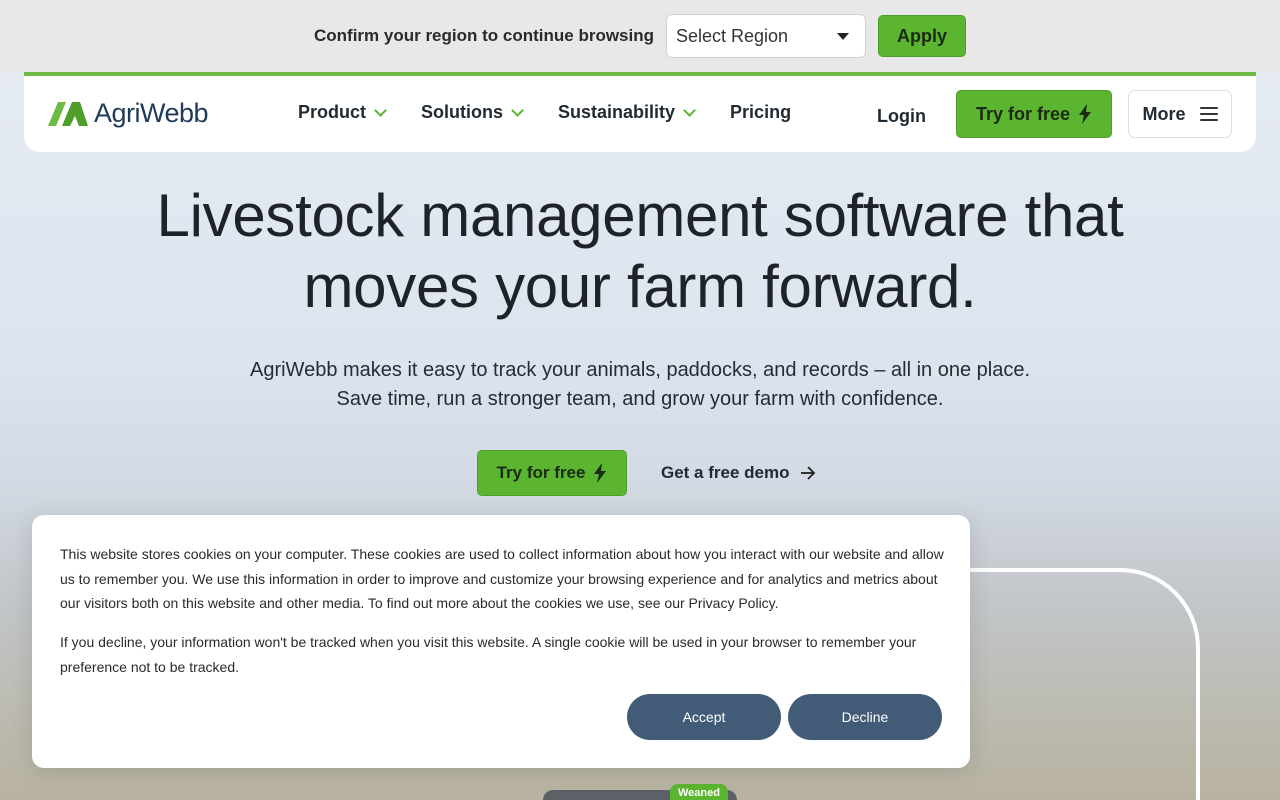  I want to click on login-link: Login, so click(901, 116).